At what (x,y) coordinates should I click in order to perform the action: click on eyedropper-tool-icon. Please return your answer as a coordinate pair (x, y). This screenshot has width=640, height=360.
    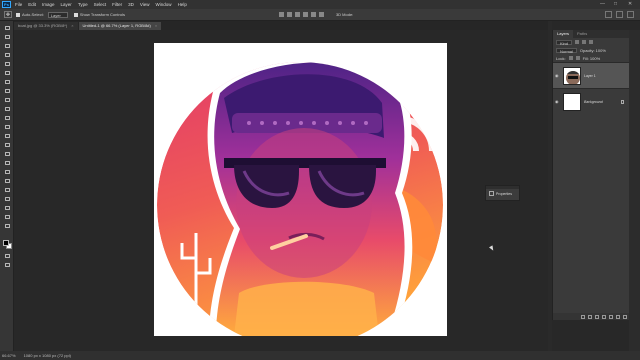
    Looking at the image, I should click on (7, 91).